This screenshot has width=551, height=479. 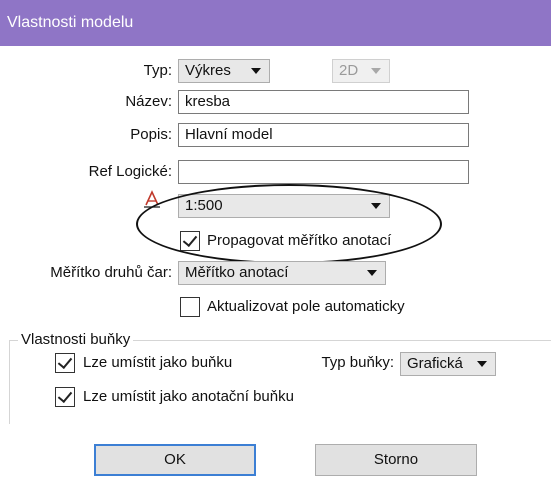 What do you see at coordinates (435, 363) in the screenshot?
I see `cell-type-value: Grafická` at bounding box center [435, 363].